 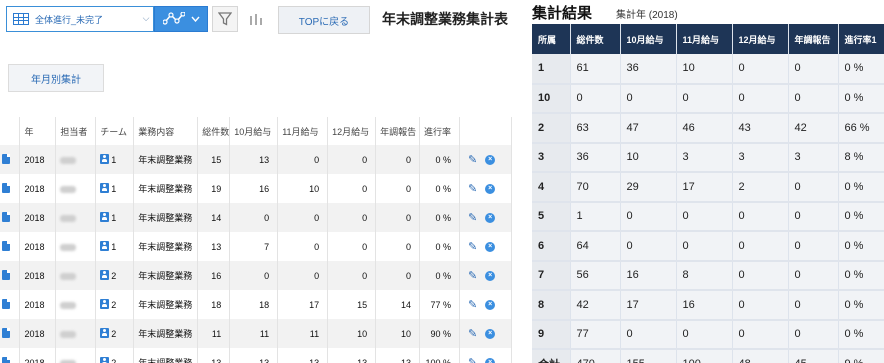 What do you see at coordinates (551, 246) in the screenshot?
I see `dept-cell: 6` at bounding box center [551, 246].